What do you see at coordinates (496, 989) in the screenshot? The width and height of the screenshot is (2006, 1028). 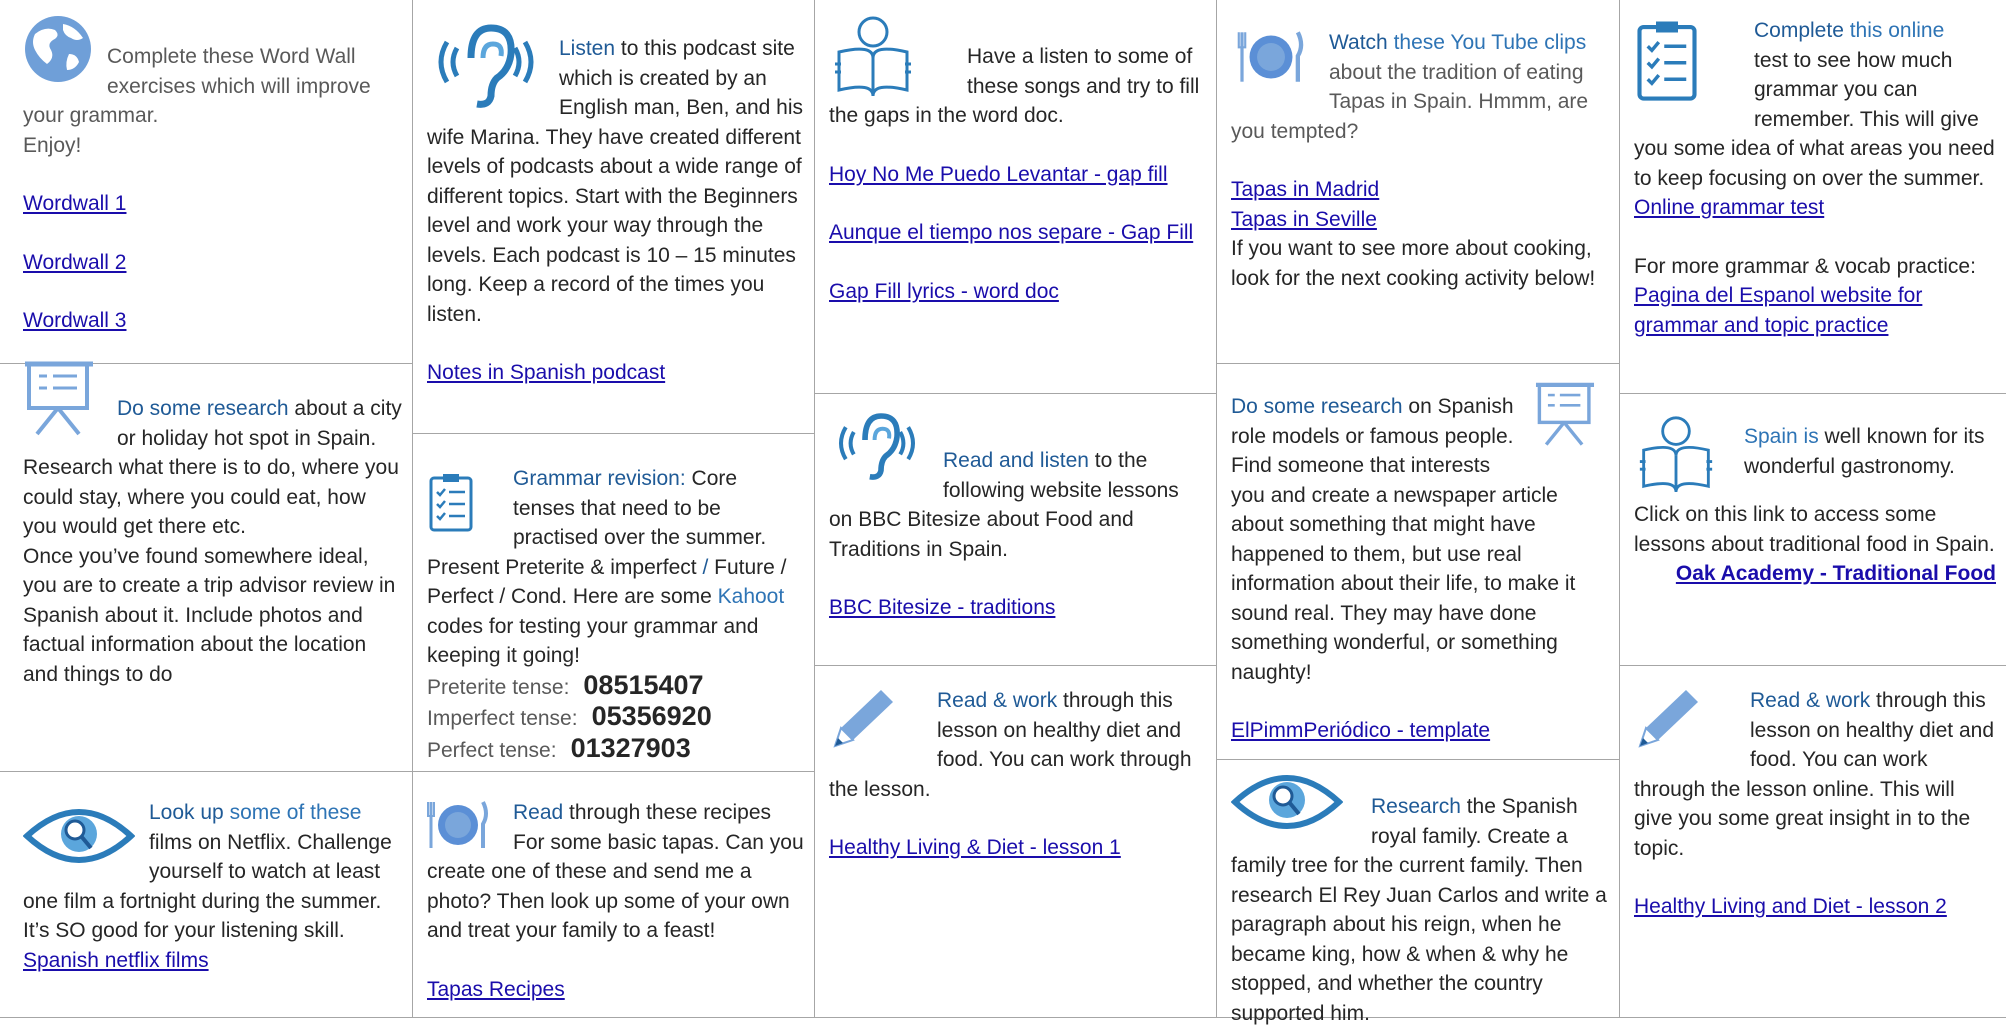 I see `tapas-recipes-link: Tapas Recipes` at bounding box center [496, 989].